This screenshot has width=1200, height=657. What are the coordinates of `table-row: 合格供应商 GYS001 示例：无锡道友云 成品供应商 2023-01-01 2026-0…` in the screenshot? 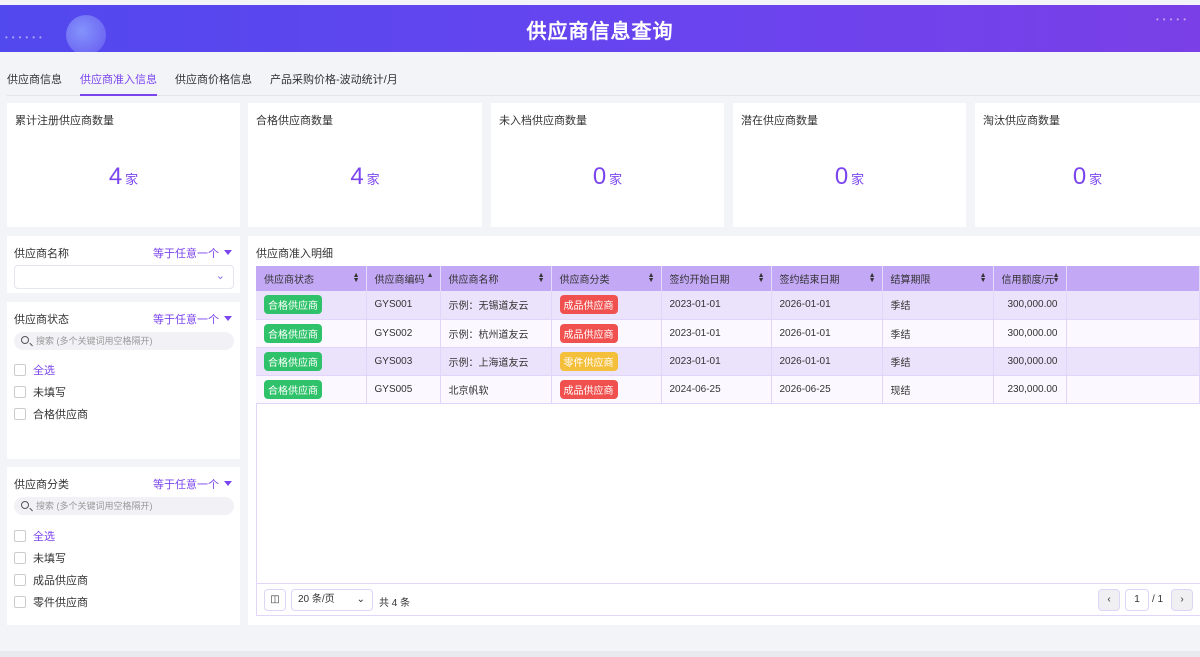 It's located at (728, 305).